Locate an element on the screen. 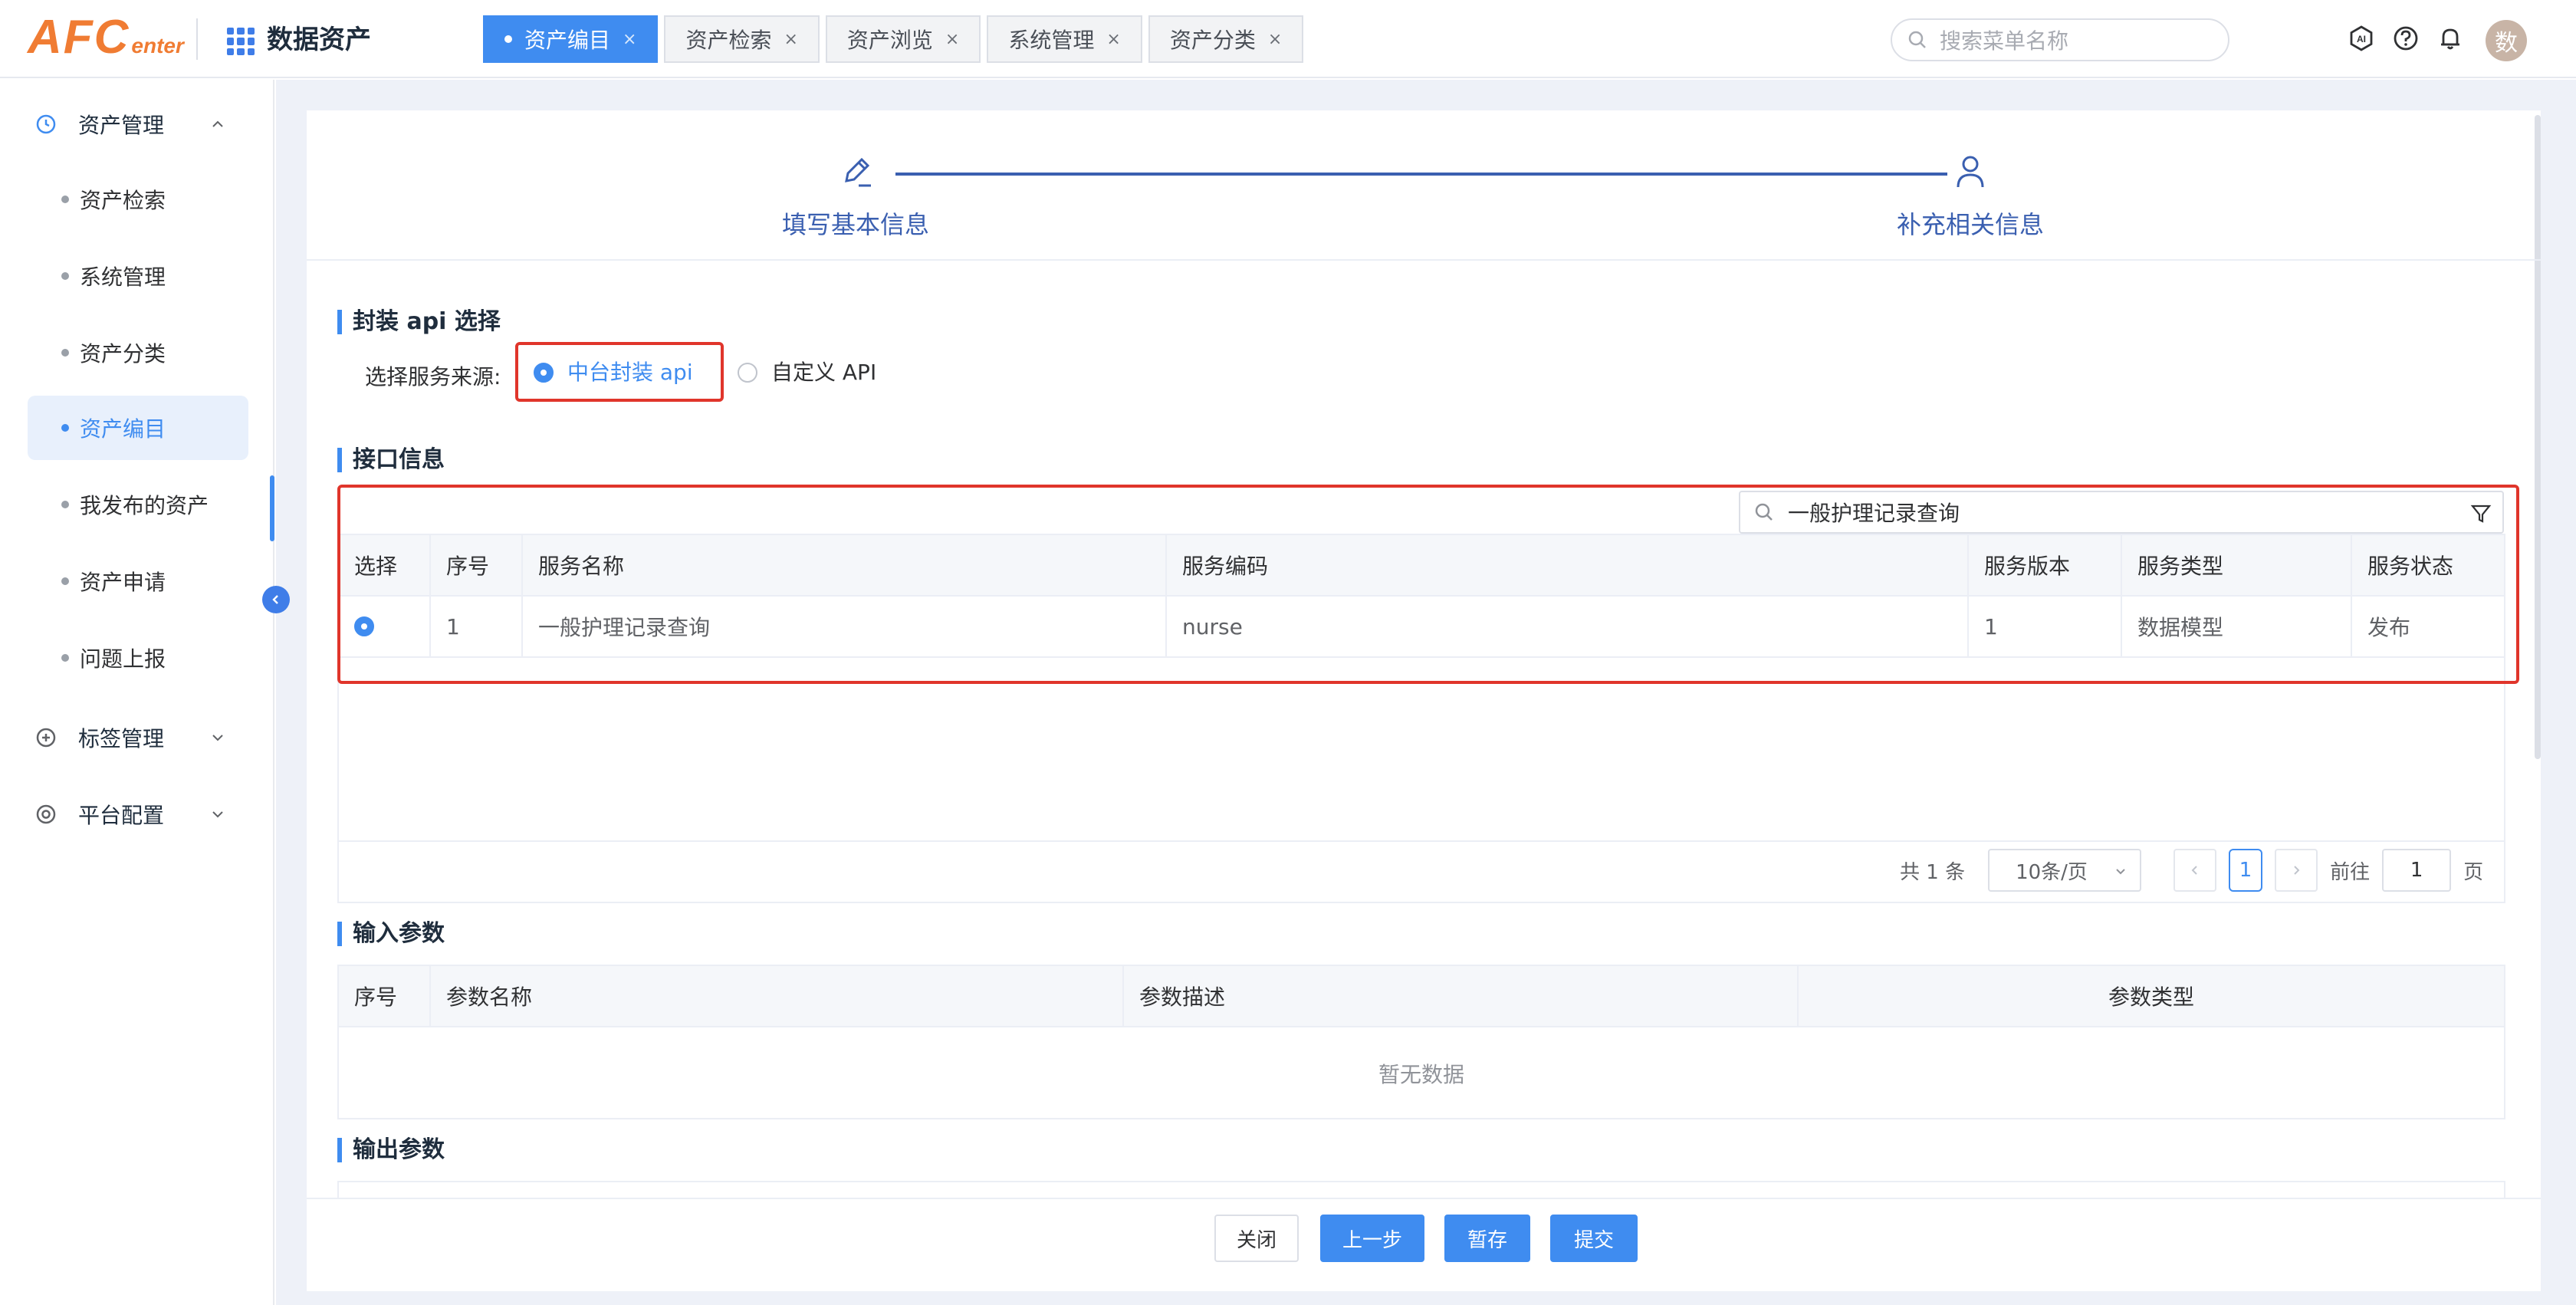  step-basic-info: 填写基本信息 is located at coordinates (855, 197).